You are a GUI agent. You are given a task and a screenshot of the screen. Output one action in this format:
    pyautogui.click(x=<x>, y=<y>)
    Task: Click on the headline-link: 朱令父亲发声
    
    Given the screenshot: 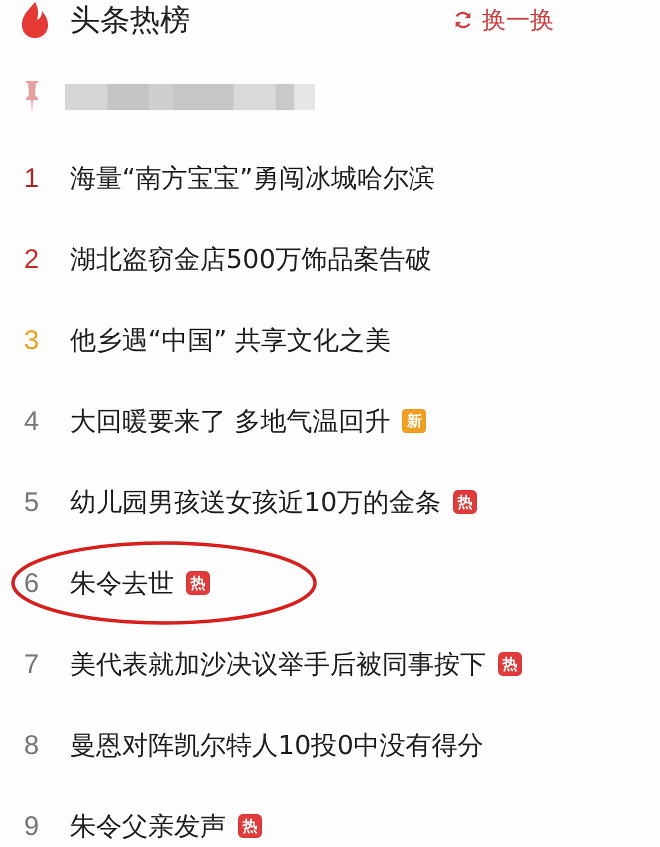 What is the action you would take?
    pyautogui.click(x=148, y=826)
    